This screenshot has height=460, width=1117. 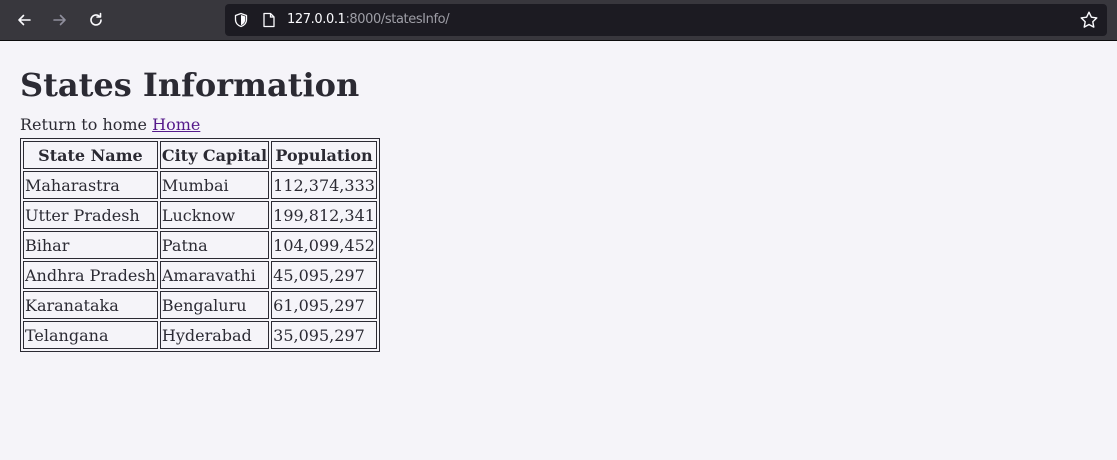 I want to click on cell-capital: Lucknow, so click(x=214, y=215).